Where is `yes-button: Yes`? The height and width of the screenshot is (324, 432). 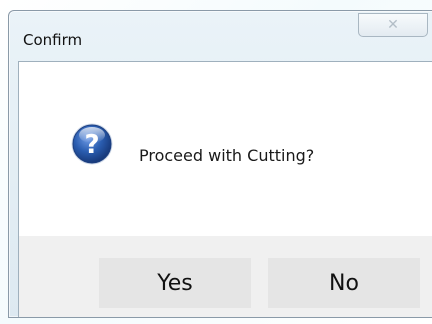 yes-button: Yes is located at coordinates (175, 283).